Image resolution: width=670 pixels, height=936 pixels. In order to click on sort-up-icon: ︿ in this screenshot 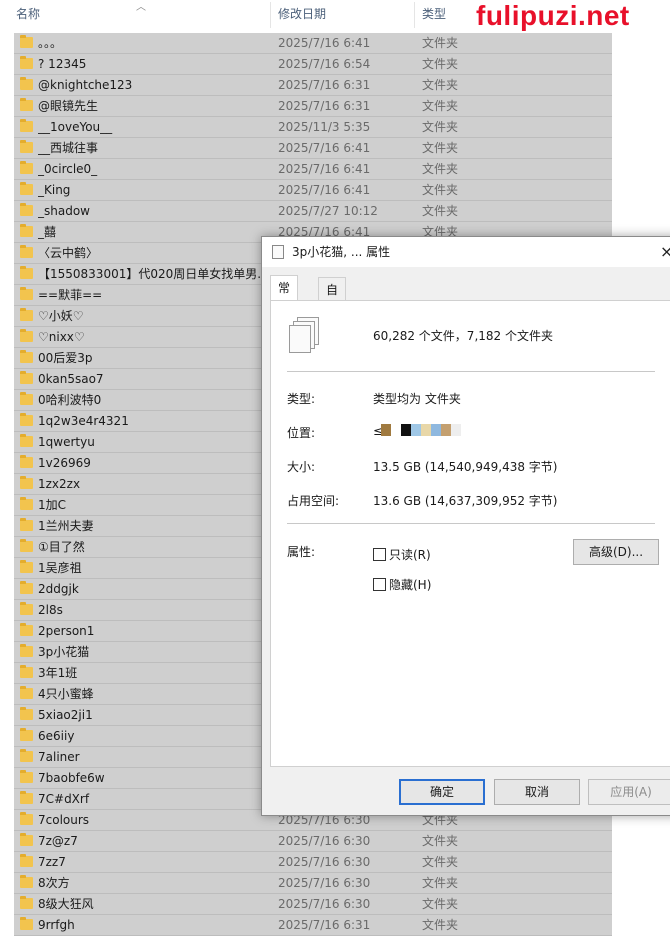, I will do `click(141, 7)`.